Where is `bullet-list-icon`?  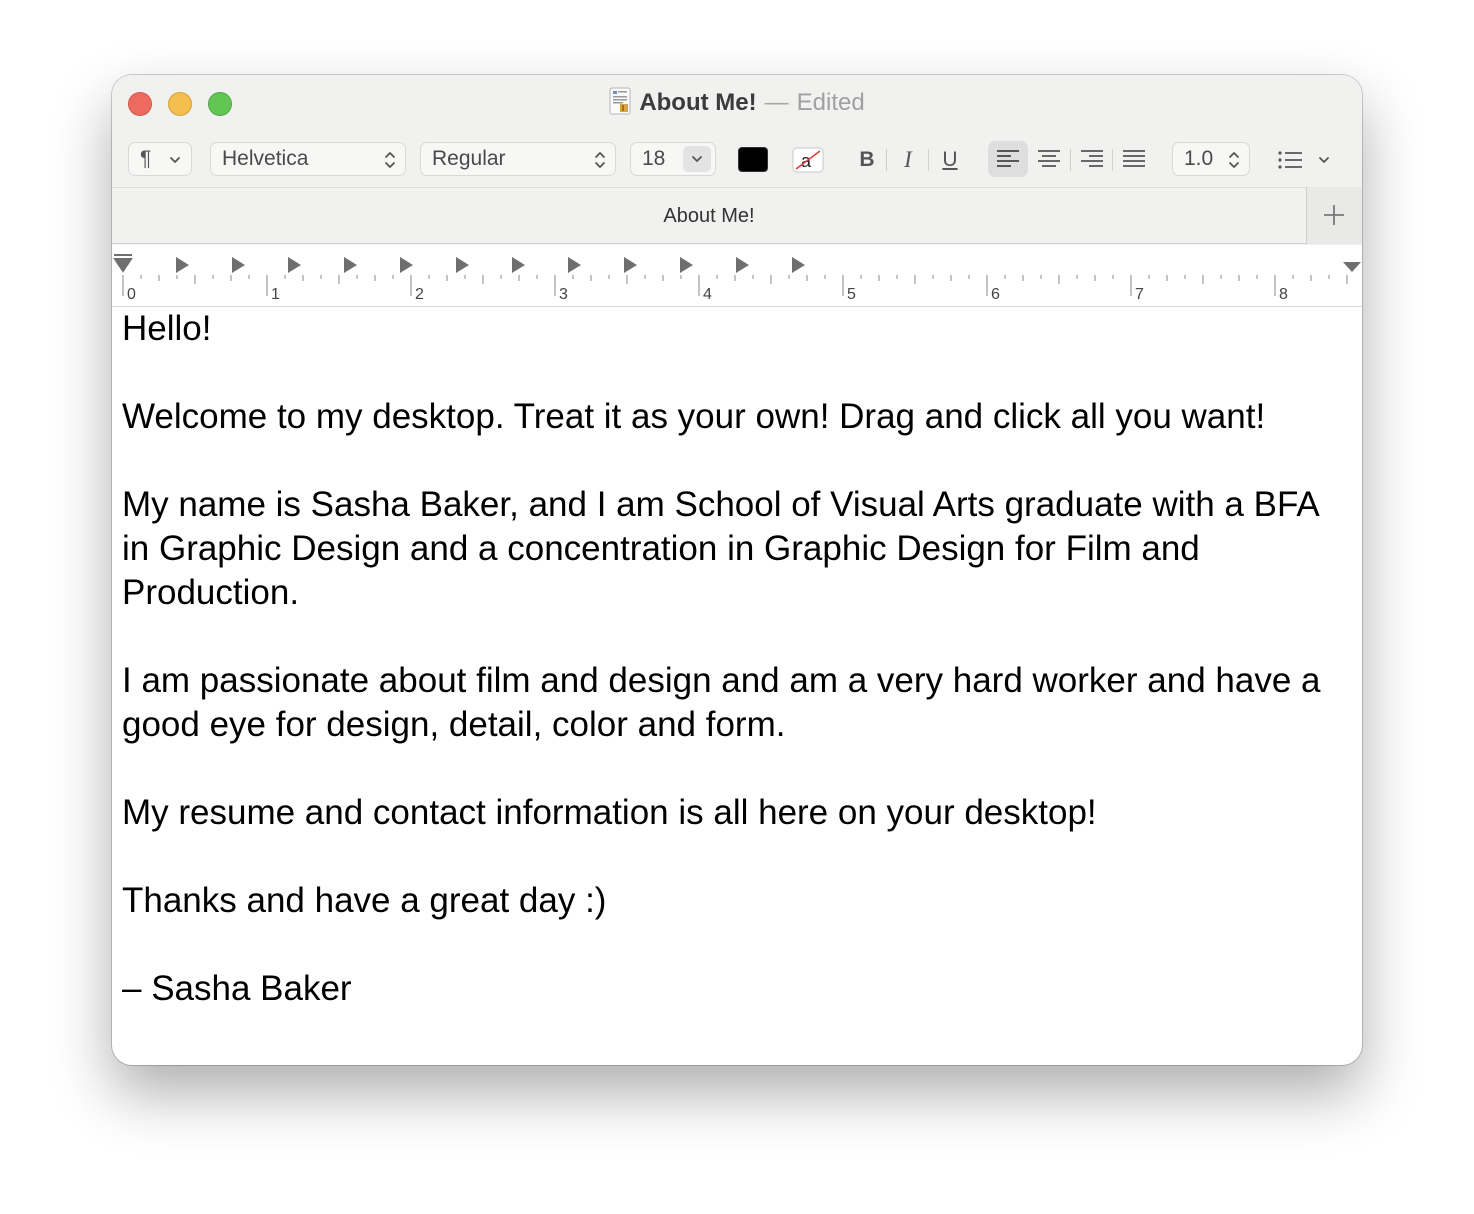 bullet-list-icon is located at coordinates (1290, 160).